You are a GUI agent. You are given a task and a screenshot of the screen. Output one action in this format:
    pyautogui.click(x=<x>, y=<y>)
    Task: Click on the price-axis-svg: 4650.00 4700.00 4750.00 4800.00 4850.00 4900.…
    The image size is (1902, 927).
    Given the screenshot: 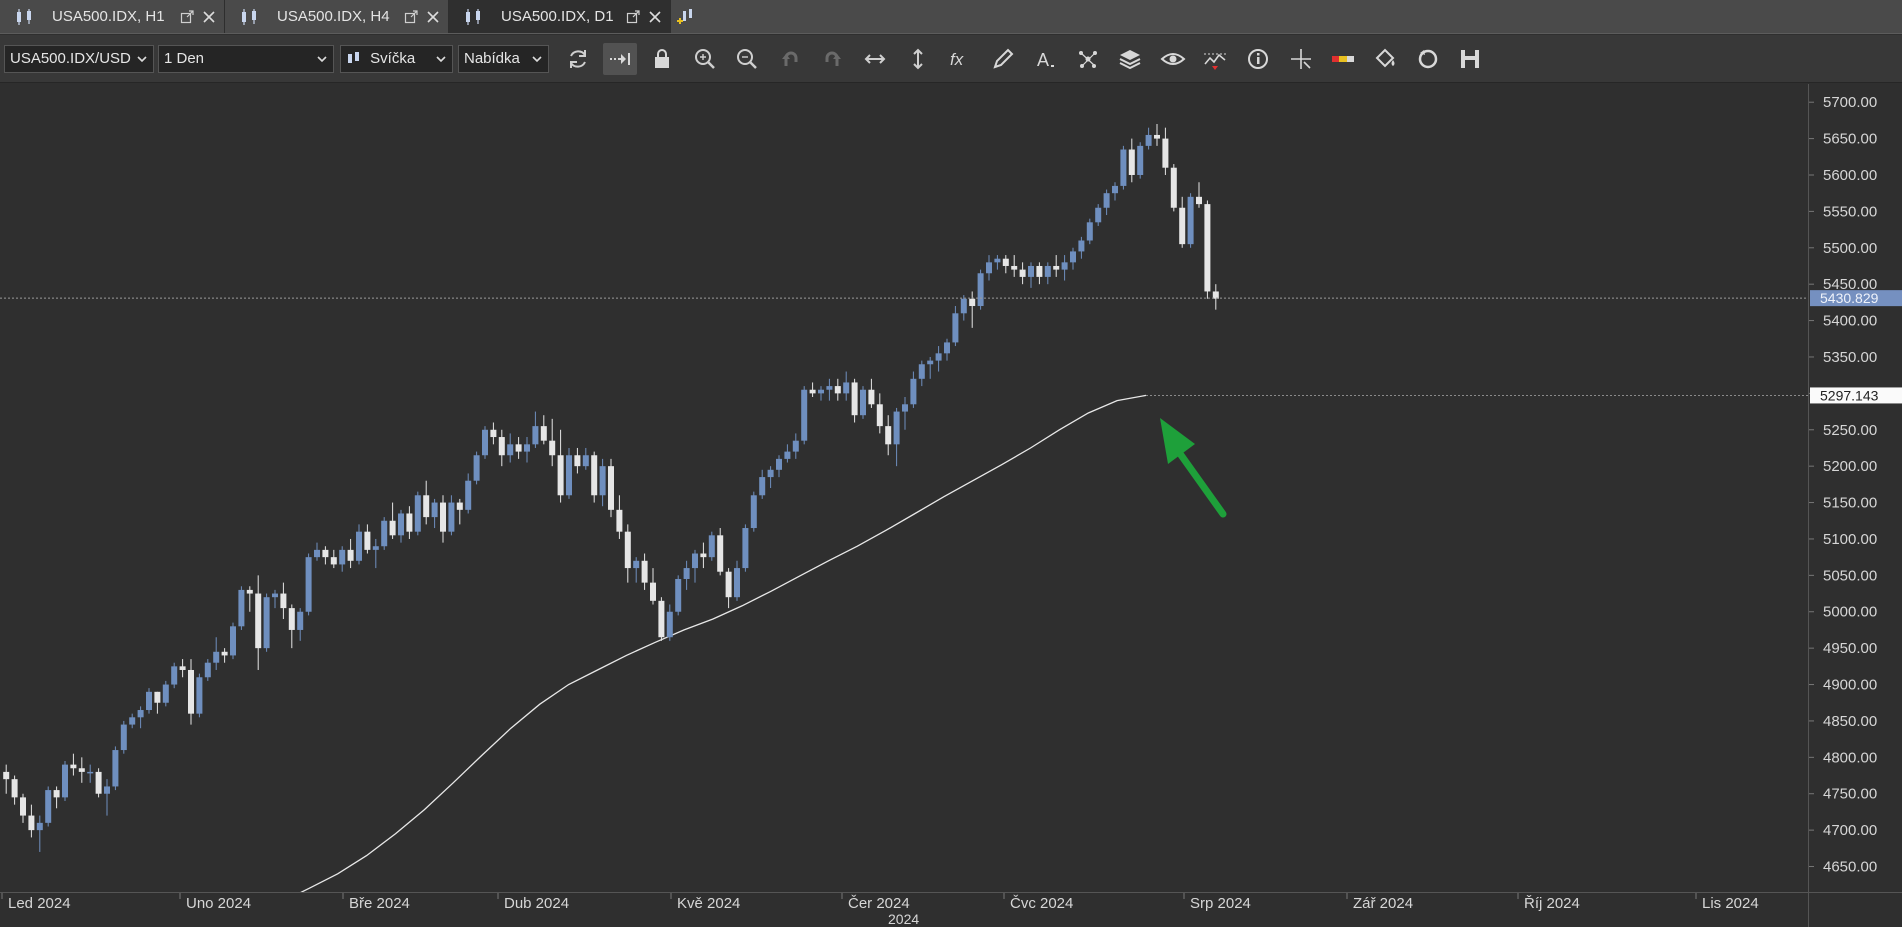 What is the action you would take?
    pyautogui.click(x=1855, y=485)
    